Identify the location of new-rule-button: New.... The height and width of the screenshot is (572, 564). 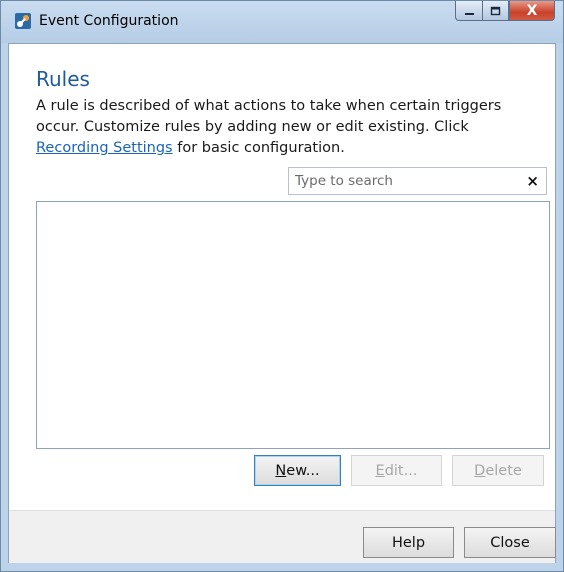
(297, 470).